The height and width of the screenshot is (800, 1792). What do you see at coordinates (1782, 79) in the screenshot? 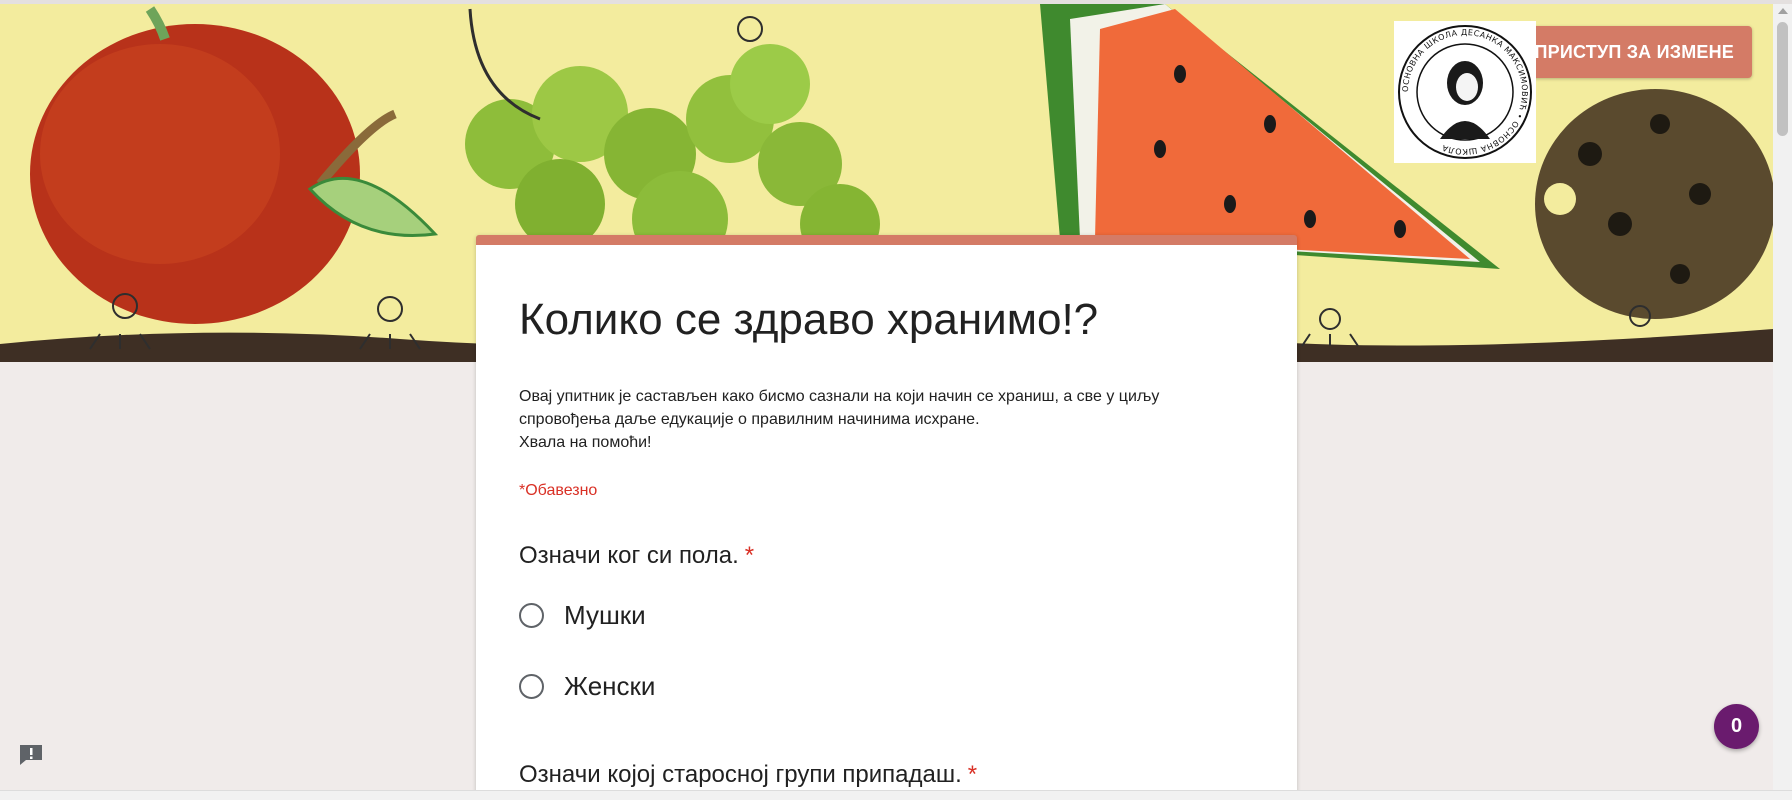
I see `scroll-thumb` at bounding box center [1782, 79].